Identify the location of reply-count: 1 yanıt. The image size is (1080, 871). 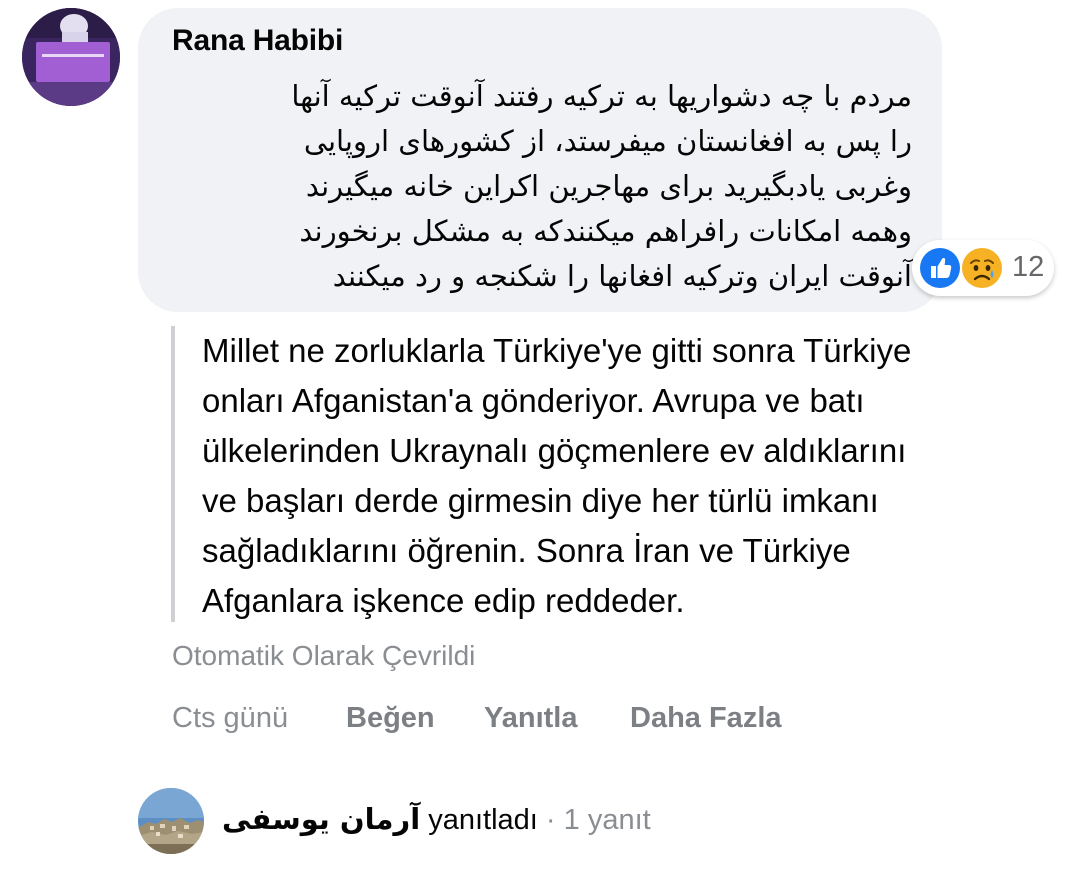
(607, 820).